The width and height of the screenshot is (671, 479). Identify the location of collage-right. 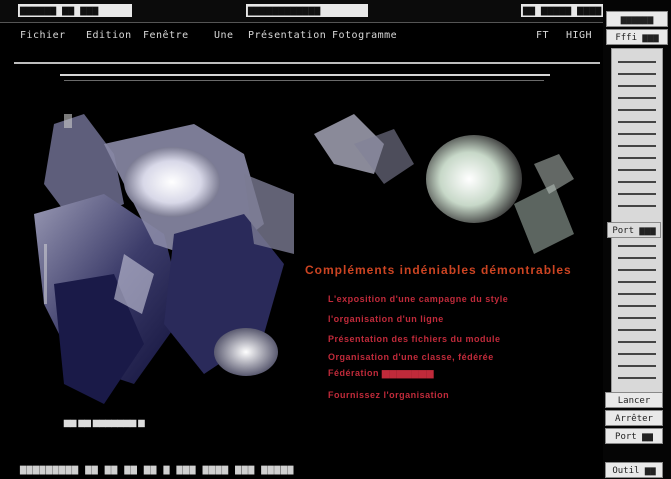
(444, 184).